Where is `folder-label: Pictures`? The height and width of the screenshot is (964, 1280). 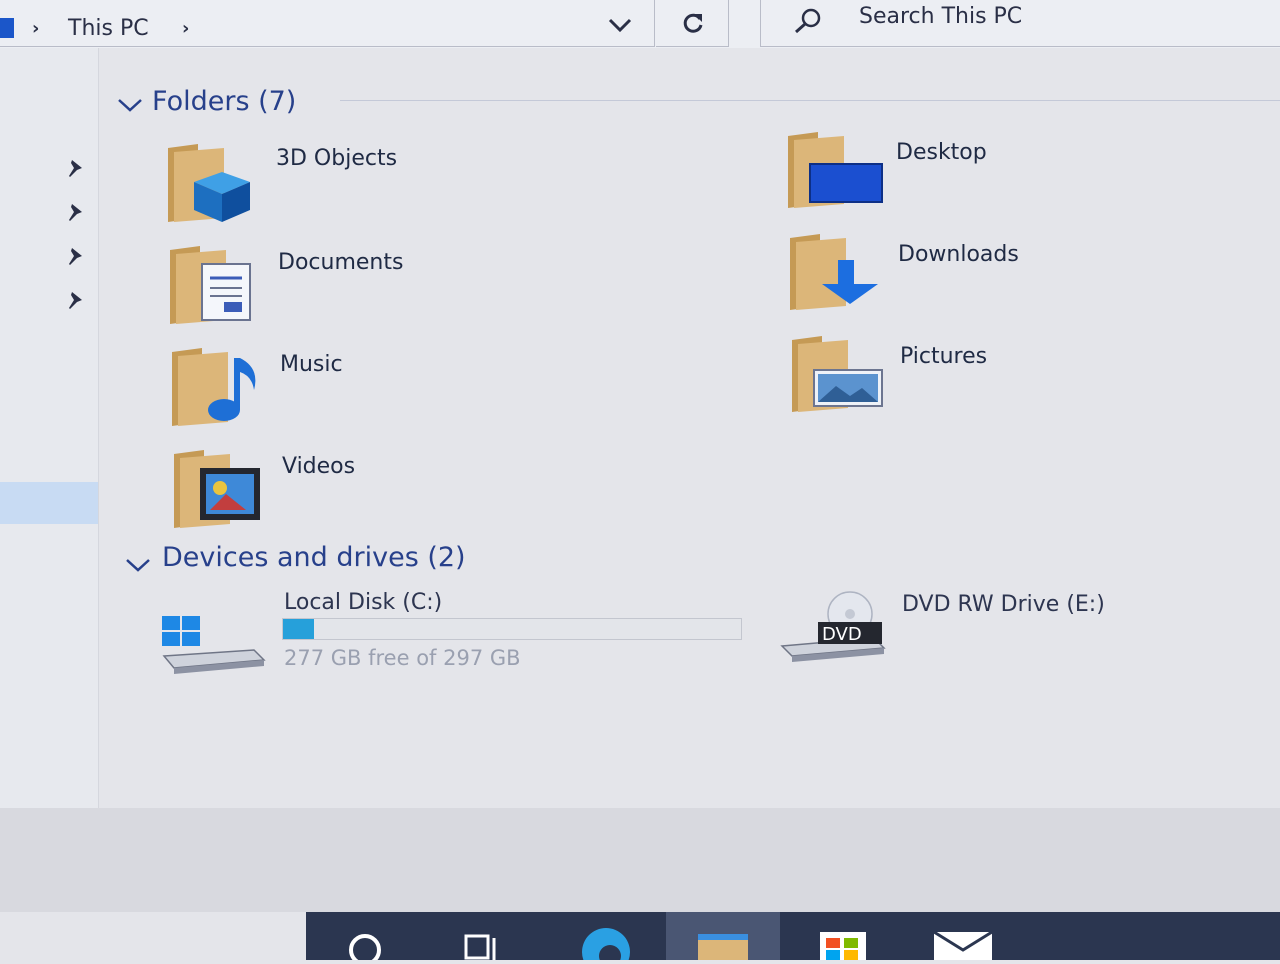 folder-label: Pictures is located at coordinates (944, 356).